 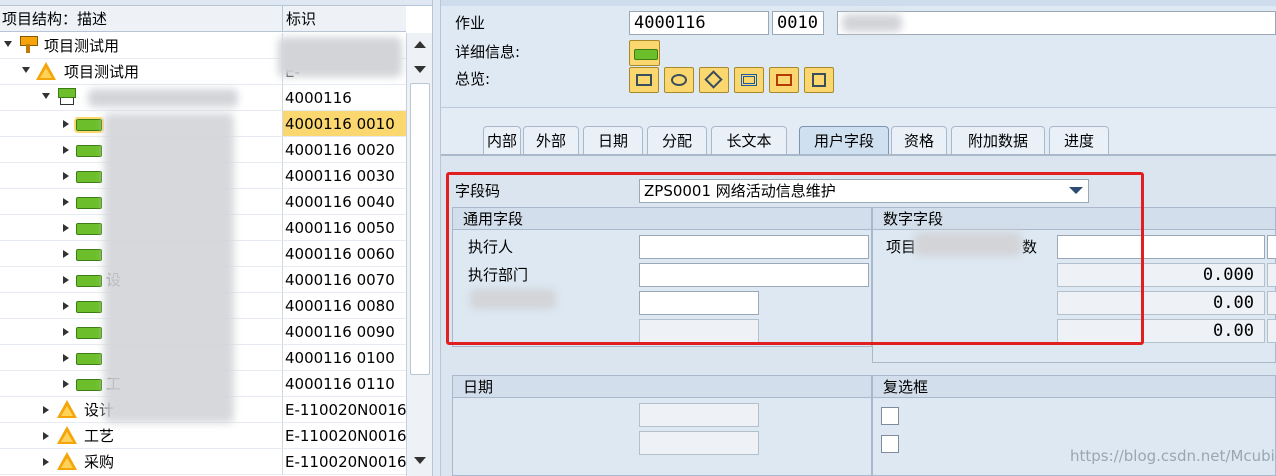 What do you see at coordinates (1074, 219) in the screenshot?
I see `numeric-fields-title: 数字字段` at bounding box center [1074, 219].